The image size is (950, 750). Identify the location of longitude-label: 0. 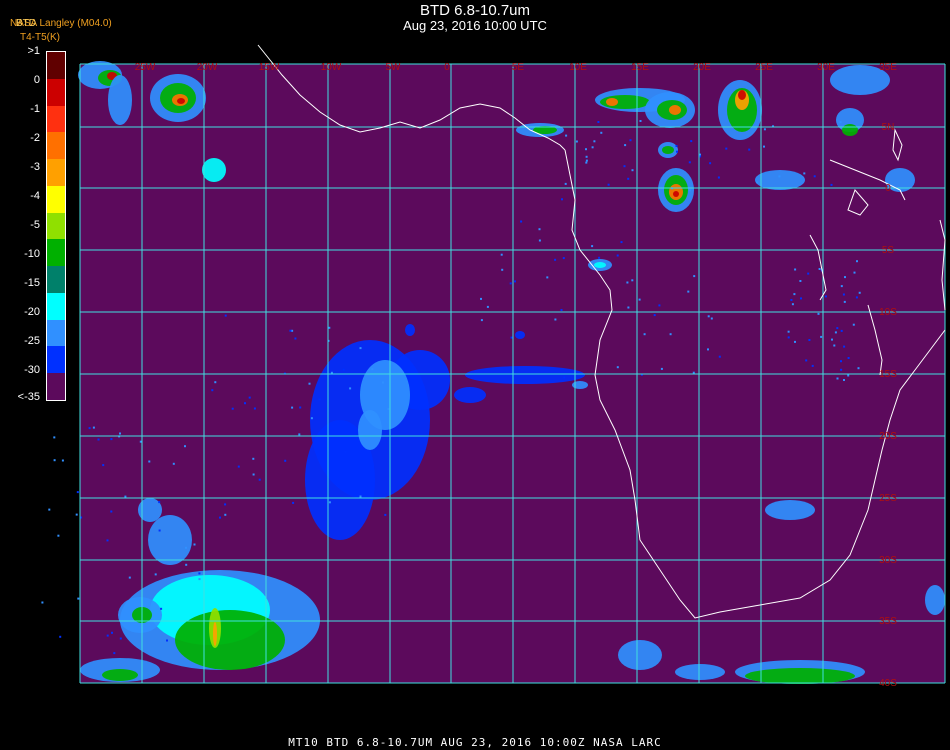
(447, 67).